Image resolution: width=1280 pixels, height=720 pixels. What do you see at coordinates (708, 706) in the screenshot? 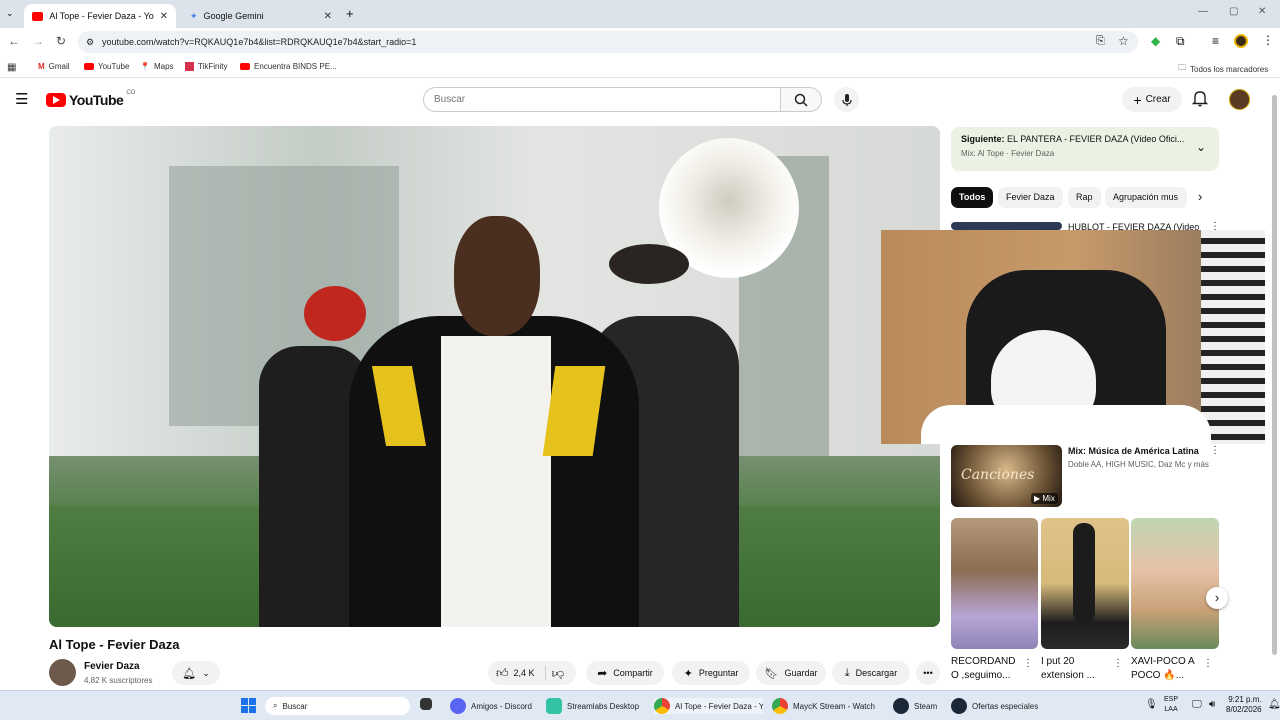
I see `taskbar-app-chrome-youtube: Al Tope - Fevier Daza - Y` at bounding box center [708, 706].